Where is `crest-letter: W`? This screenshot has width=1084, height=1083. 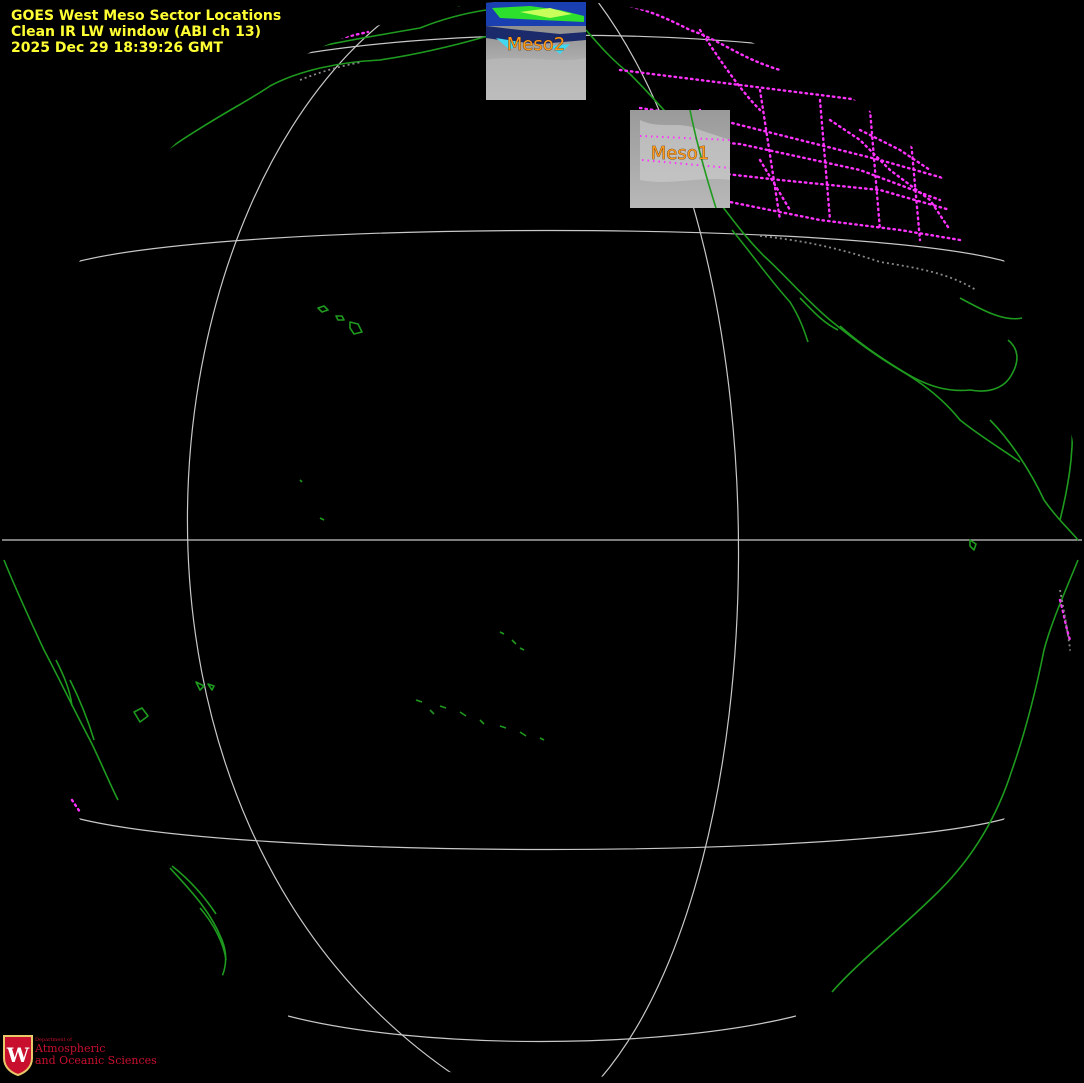
crest-letter: W is located at coordinates (18, 1055).